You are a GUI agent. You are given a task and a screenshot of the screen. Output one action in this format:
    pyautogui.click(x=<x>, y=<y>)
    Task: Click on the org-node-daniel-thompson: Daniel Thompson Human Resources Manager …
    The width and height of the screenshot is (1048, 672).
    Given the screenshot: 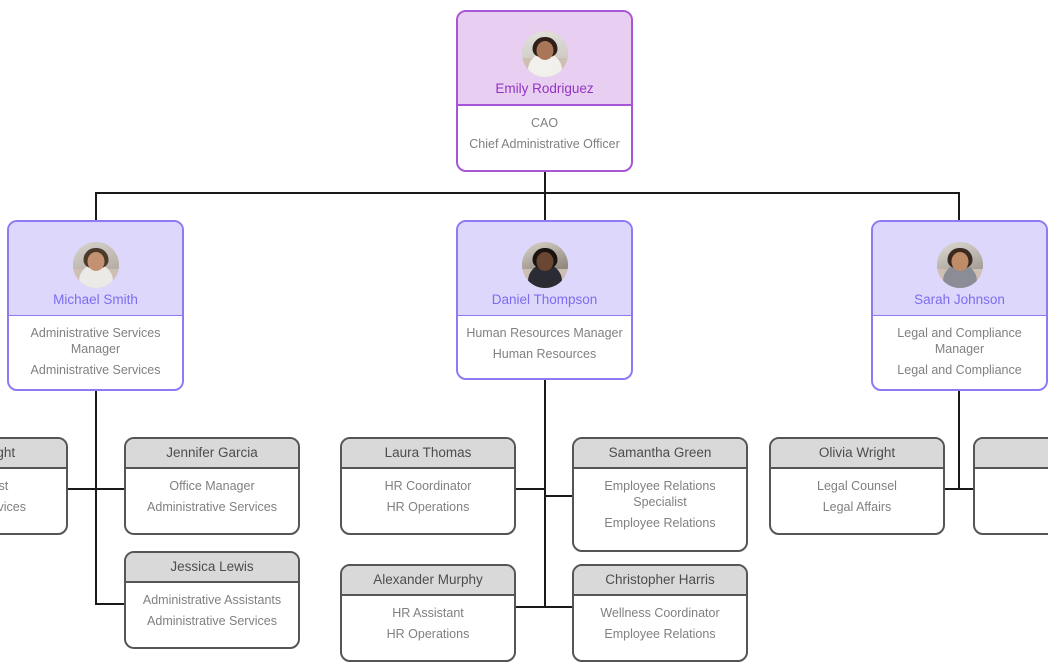 What is the action you would take?
    pyautogui.click(x=544, y=300)
    